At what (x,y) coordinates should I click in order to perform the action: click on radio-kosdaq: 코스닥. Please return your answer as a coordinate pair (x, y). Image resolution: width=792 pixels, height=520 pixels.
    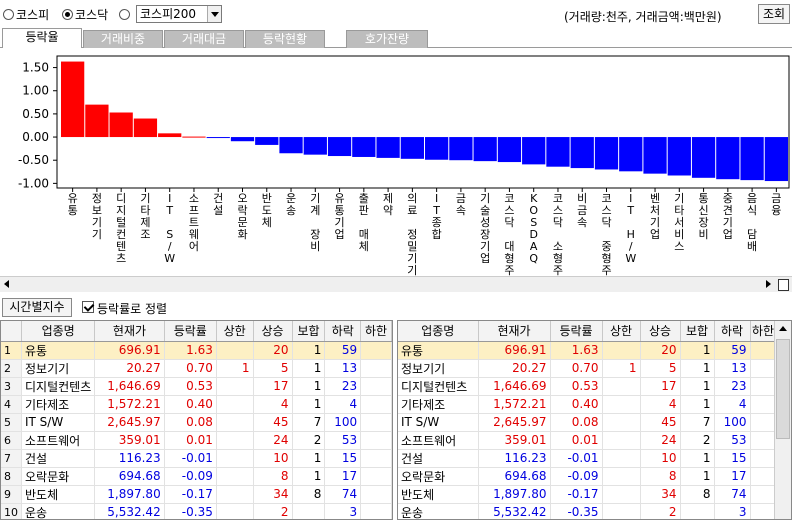
    Looking at the image, I should click on (85, 14).